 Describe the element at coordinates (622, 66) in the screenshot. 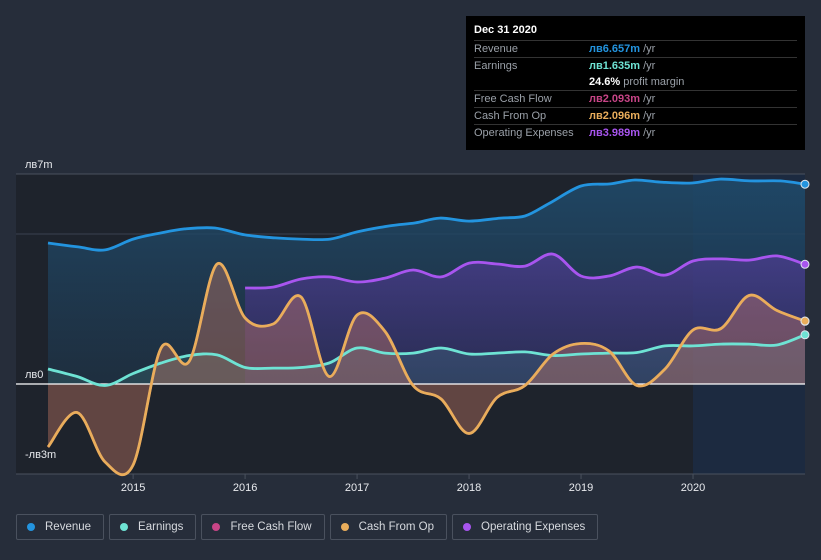

I see `tooltip-value: лв1.635m /yr` at that location.